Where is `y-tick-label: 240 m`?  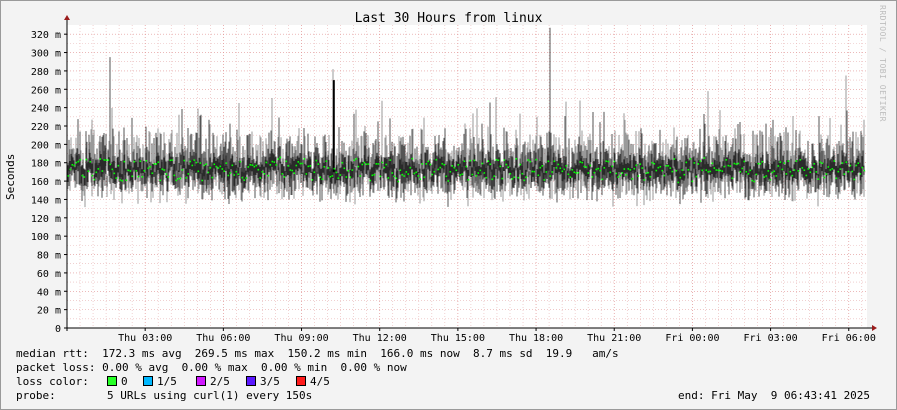 y-tick-label: 240 m is located at coordinates (46, 109).